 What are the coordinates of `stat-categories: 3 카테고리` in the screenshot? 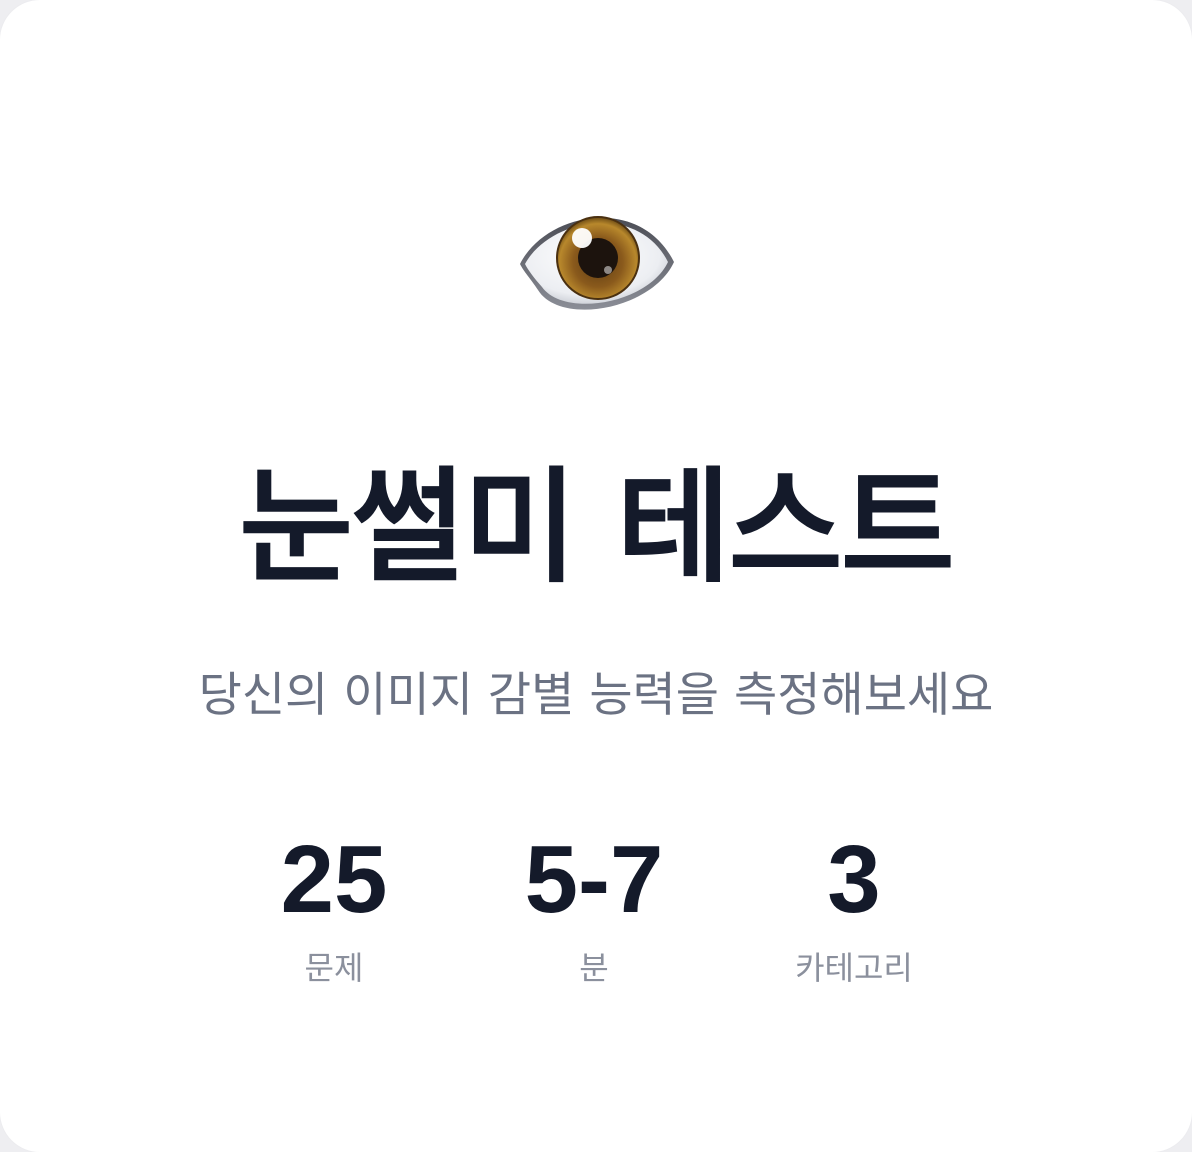 It's located at (854, 911).